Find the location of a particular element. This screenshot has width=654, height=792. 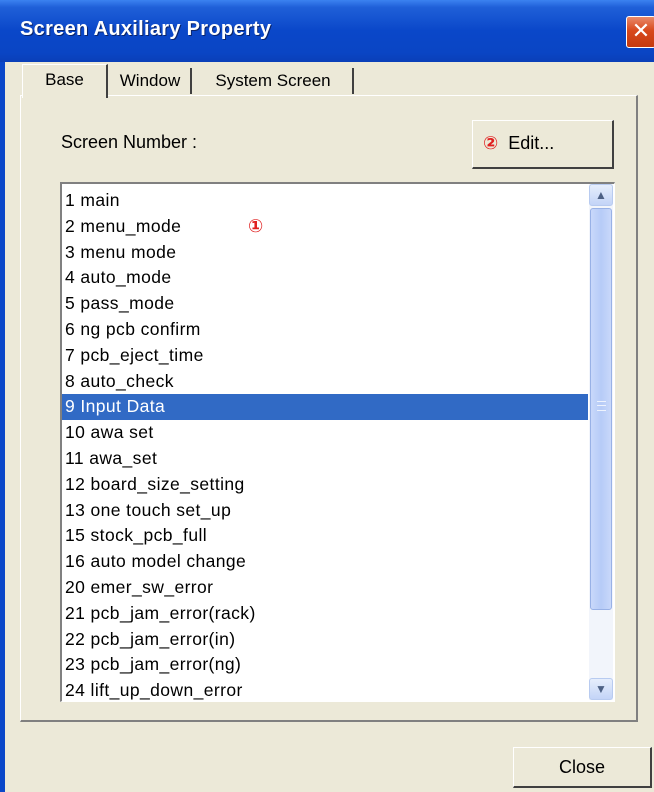

scrollbar-thumb is located at coordinates (601, 409).